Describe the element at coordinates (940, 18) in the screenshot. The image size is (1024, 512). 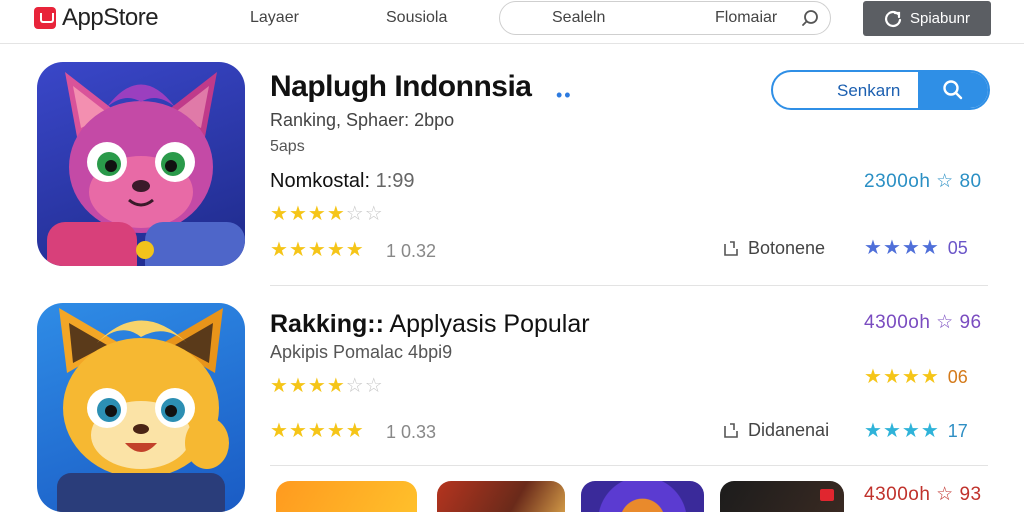
I see `signin-label: Spiabunr` at that location.